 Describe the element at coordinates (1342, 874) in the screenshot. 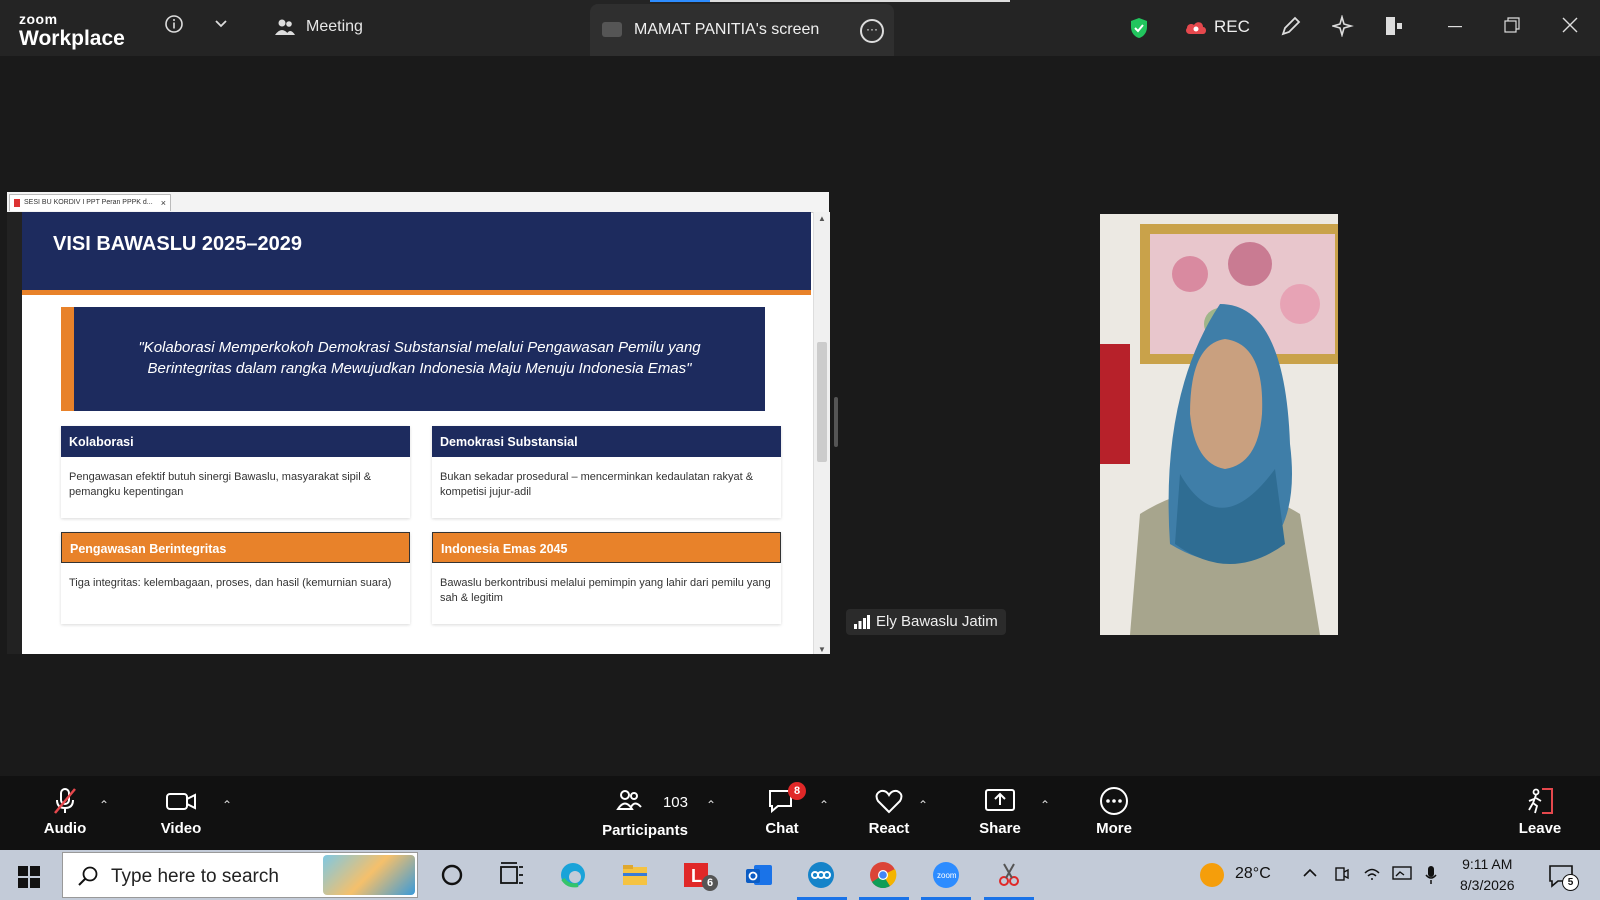

I see `meet-now-icon` at that location.